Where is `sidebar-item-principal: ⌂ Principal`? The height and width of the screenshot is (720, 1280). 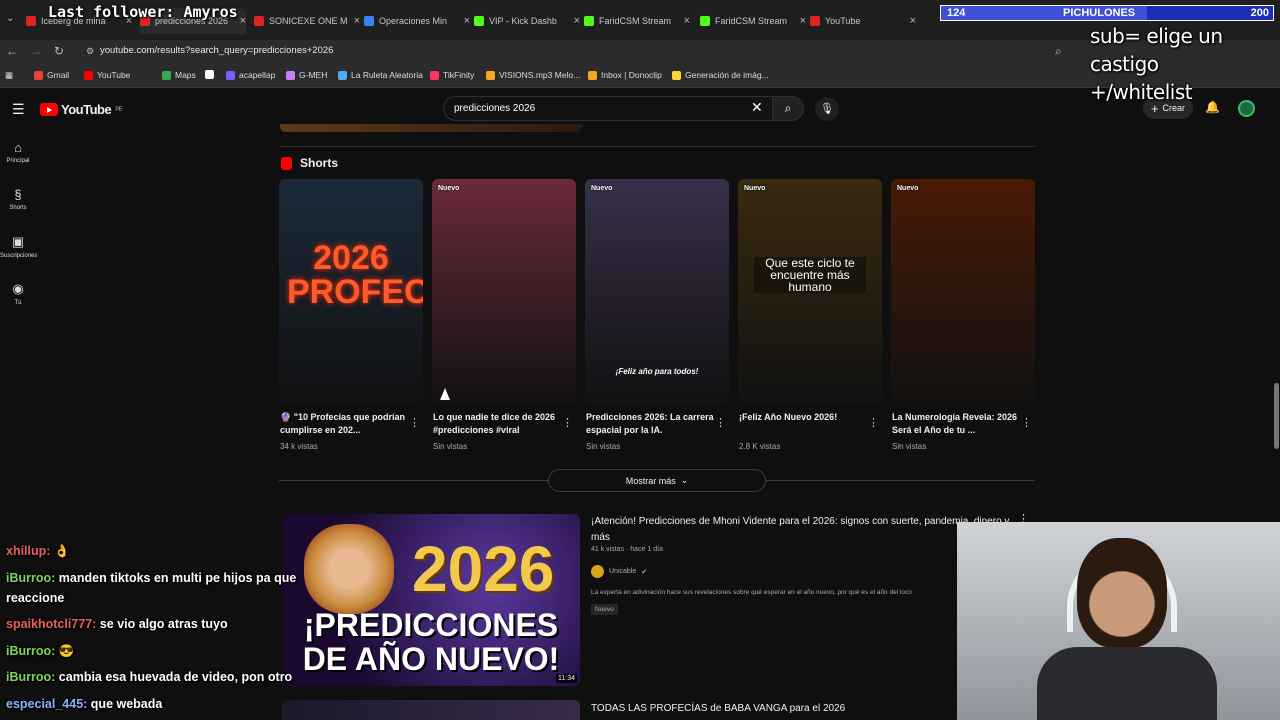
sidebar-item-principal: ⌂ Principal is located at coordinates (18, 152).